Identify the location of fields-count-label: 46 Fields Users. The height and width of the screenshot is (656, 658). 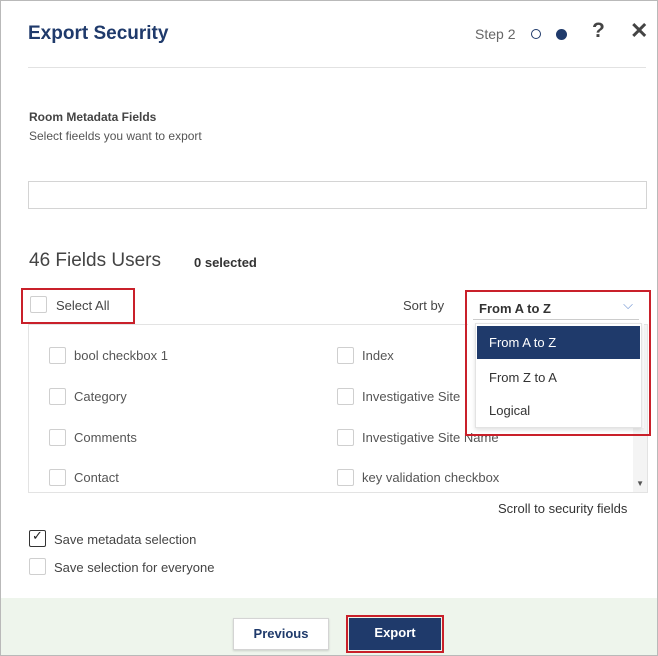
(95, 260).